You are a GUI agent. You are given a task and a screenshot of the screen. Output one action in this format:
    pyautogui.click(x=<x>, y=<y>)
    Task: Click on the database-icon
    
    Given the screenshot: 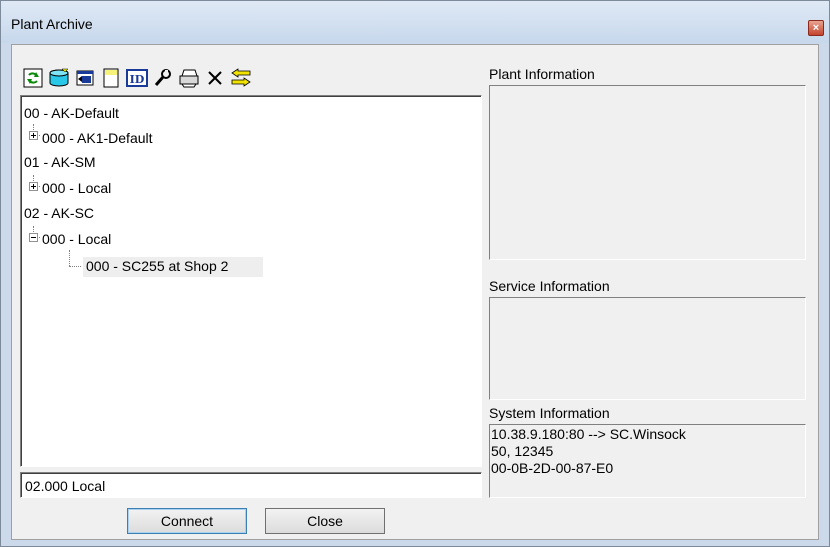 What is the action you would take?
    pyautogui.click(x=59, y=77)
    